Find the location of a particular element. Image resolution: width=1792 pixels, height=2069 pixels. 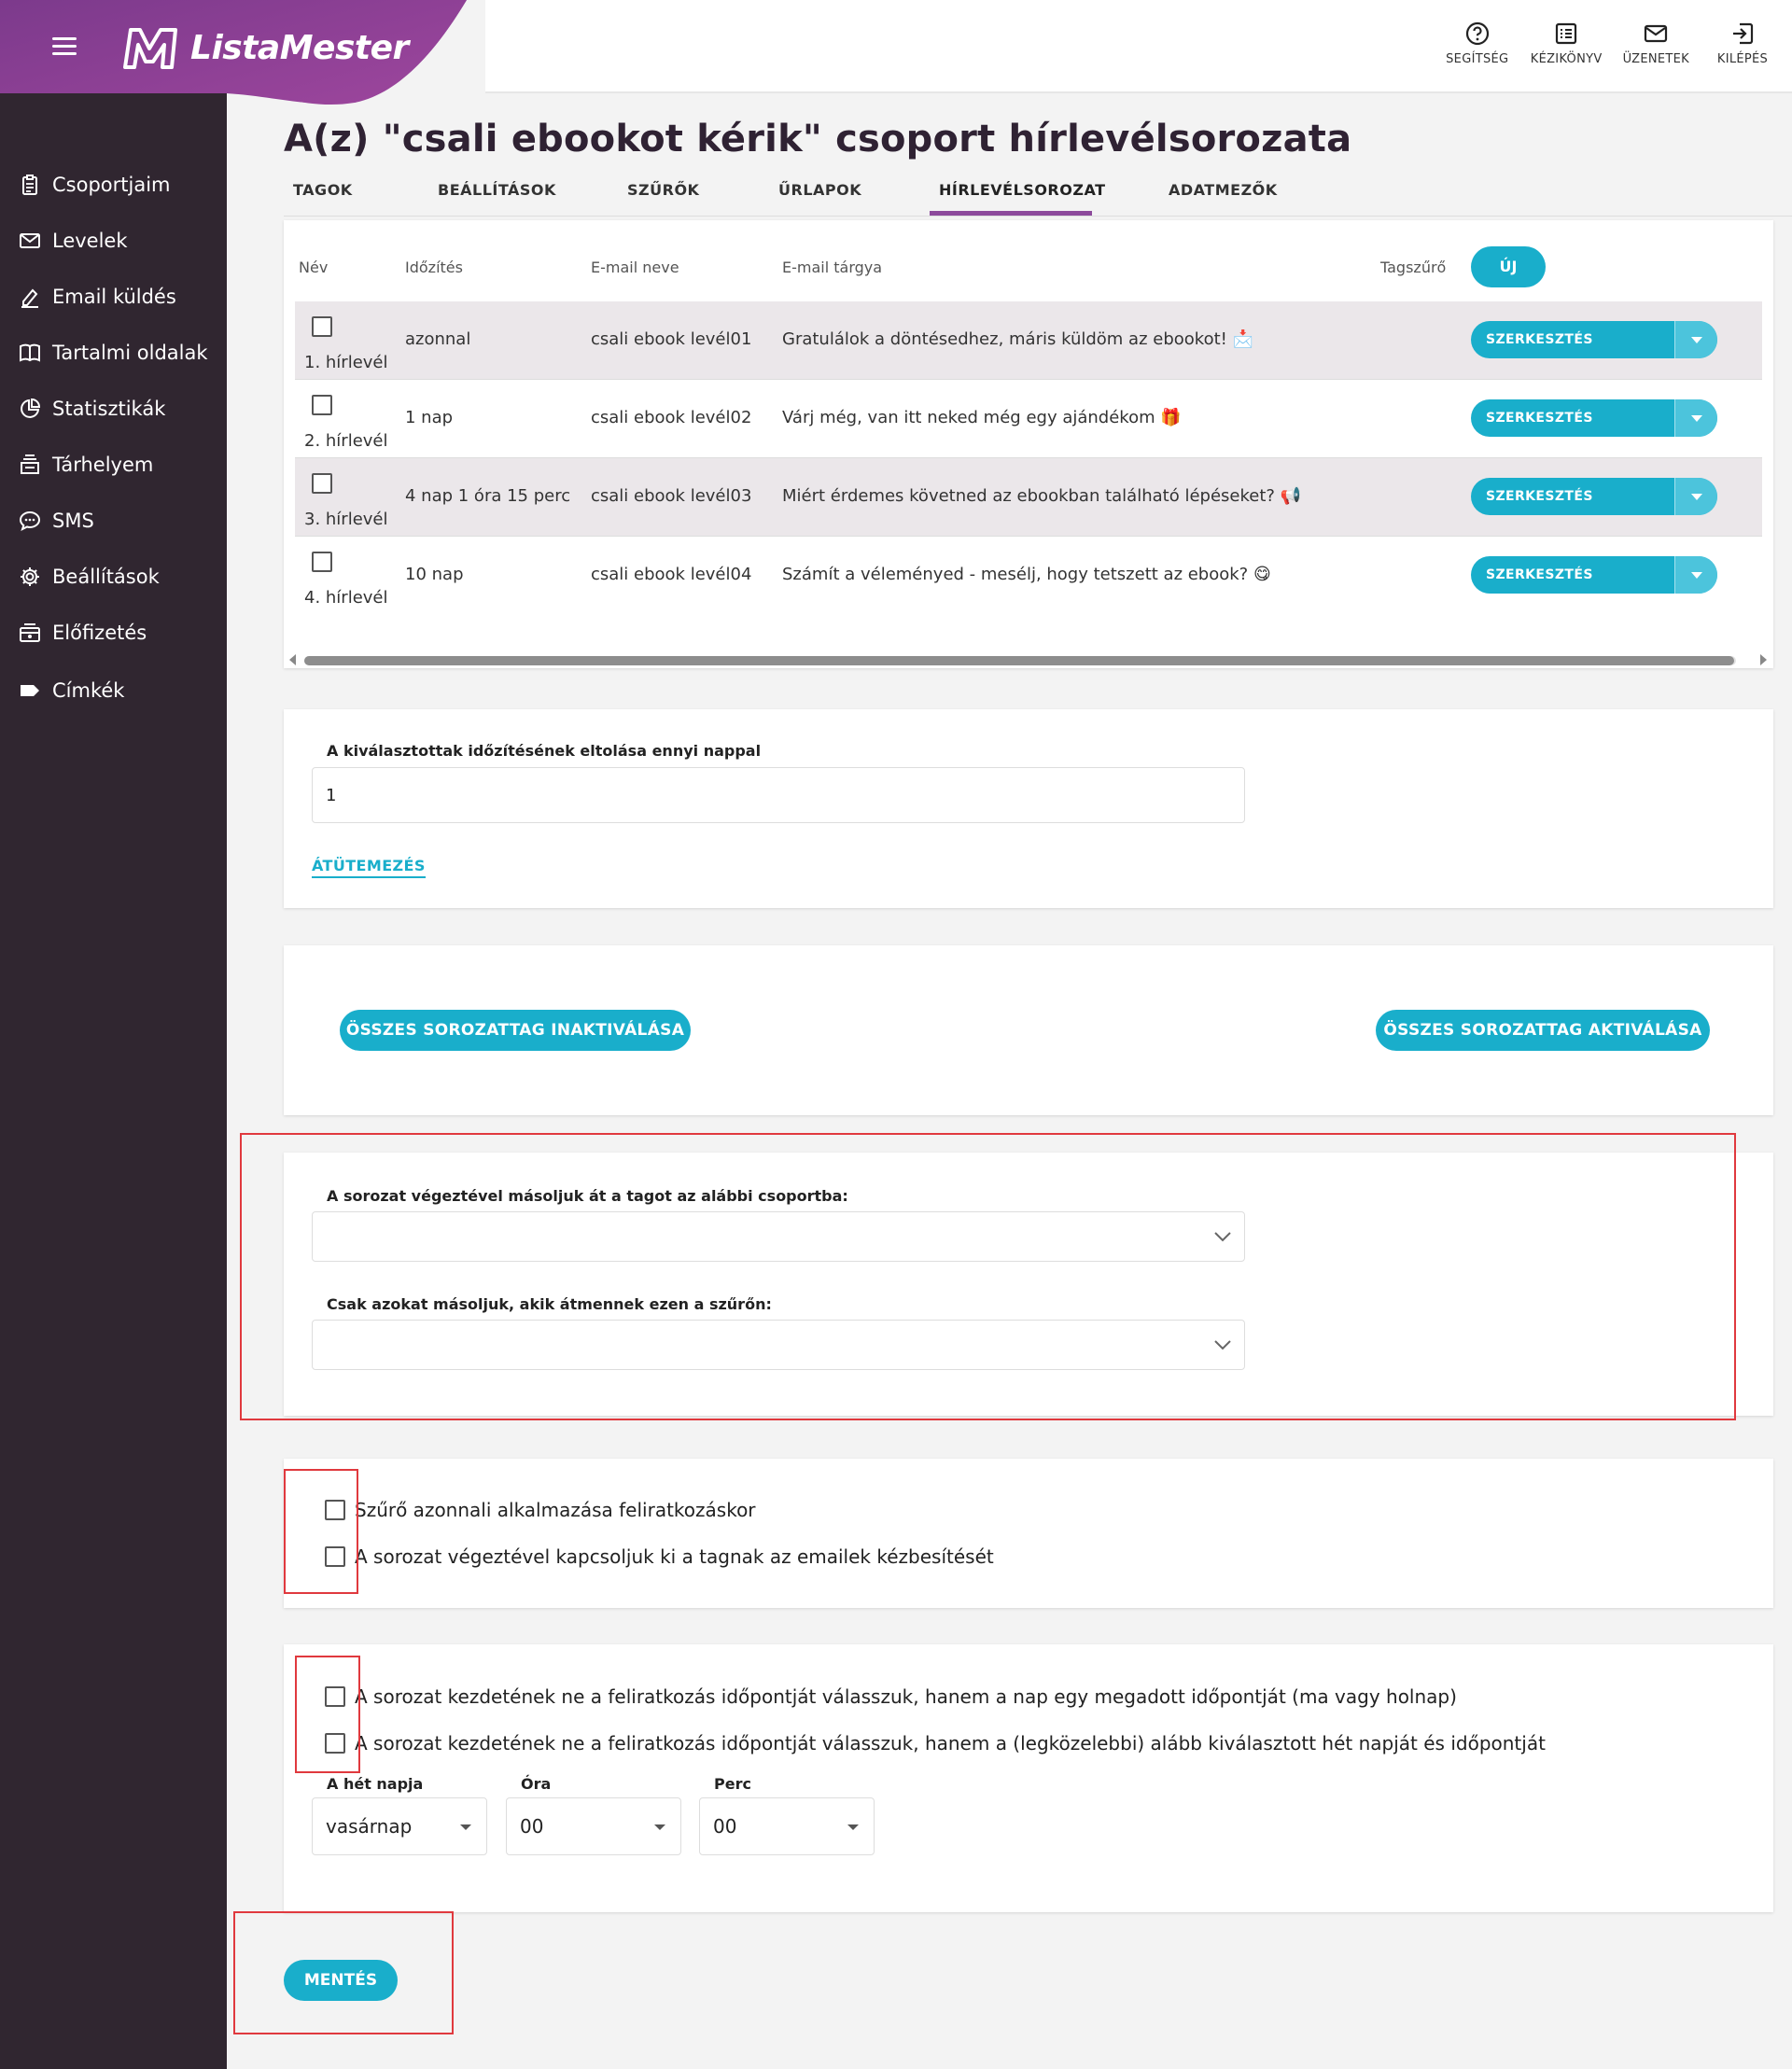

new-newsletter-button: ÚJ is located at coordinates (1508, 266).